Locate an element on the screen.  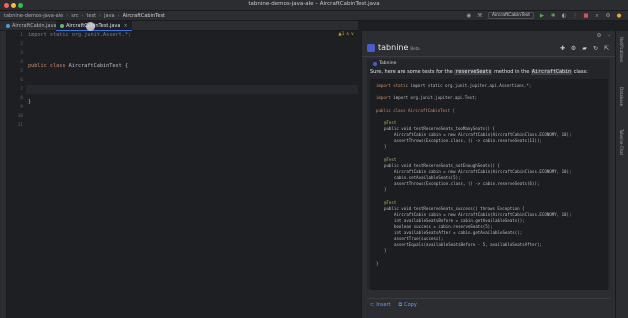
code-class-declaration: public class AircraftCabinTest { is located at coordinates (78, 66).